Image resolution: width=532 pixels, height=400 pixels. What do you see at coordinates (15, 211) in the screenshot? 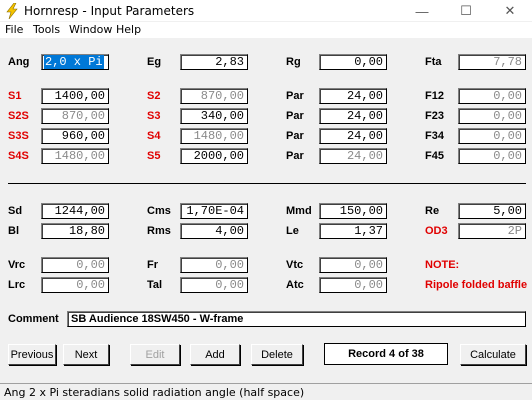
I see `sd-label: Sd` at bounding box center [15, 211].